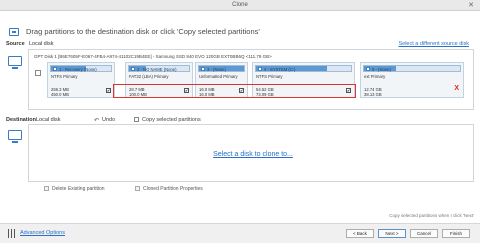 Image resolution: width=480 pixels, height=243 pixels. I want to click on partition-1-total: 450.0 MB, so click(60, 94).